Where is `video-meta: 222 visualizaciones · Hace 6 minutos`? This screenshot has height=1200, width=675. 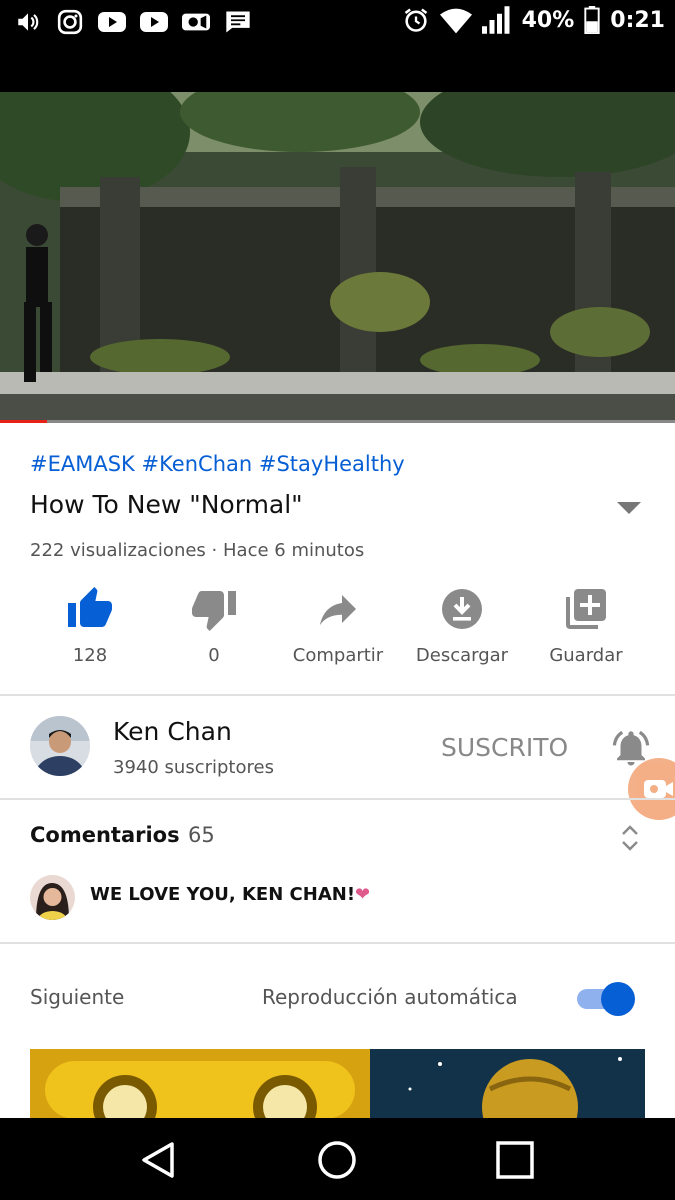 video-meta: 222 visualizaciones · Hace 6 minutos is located at coordinates (197, 550).